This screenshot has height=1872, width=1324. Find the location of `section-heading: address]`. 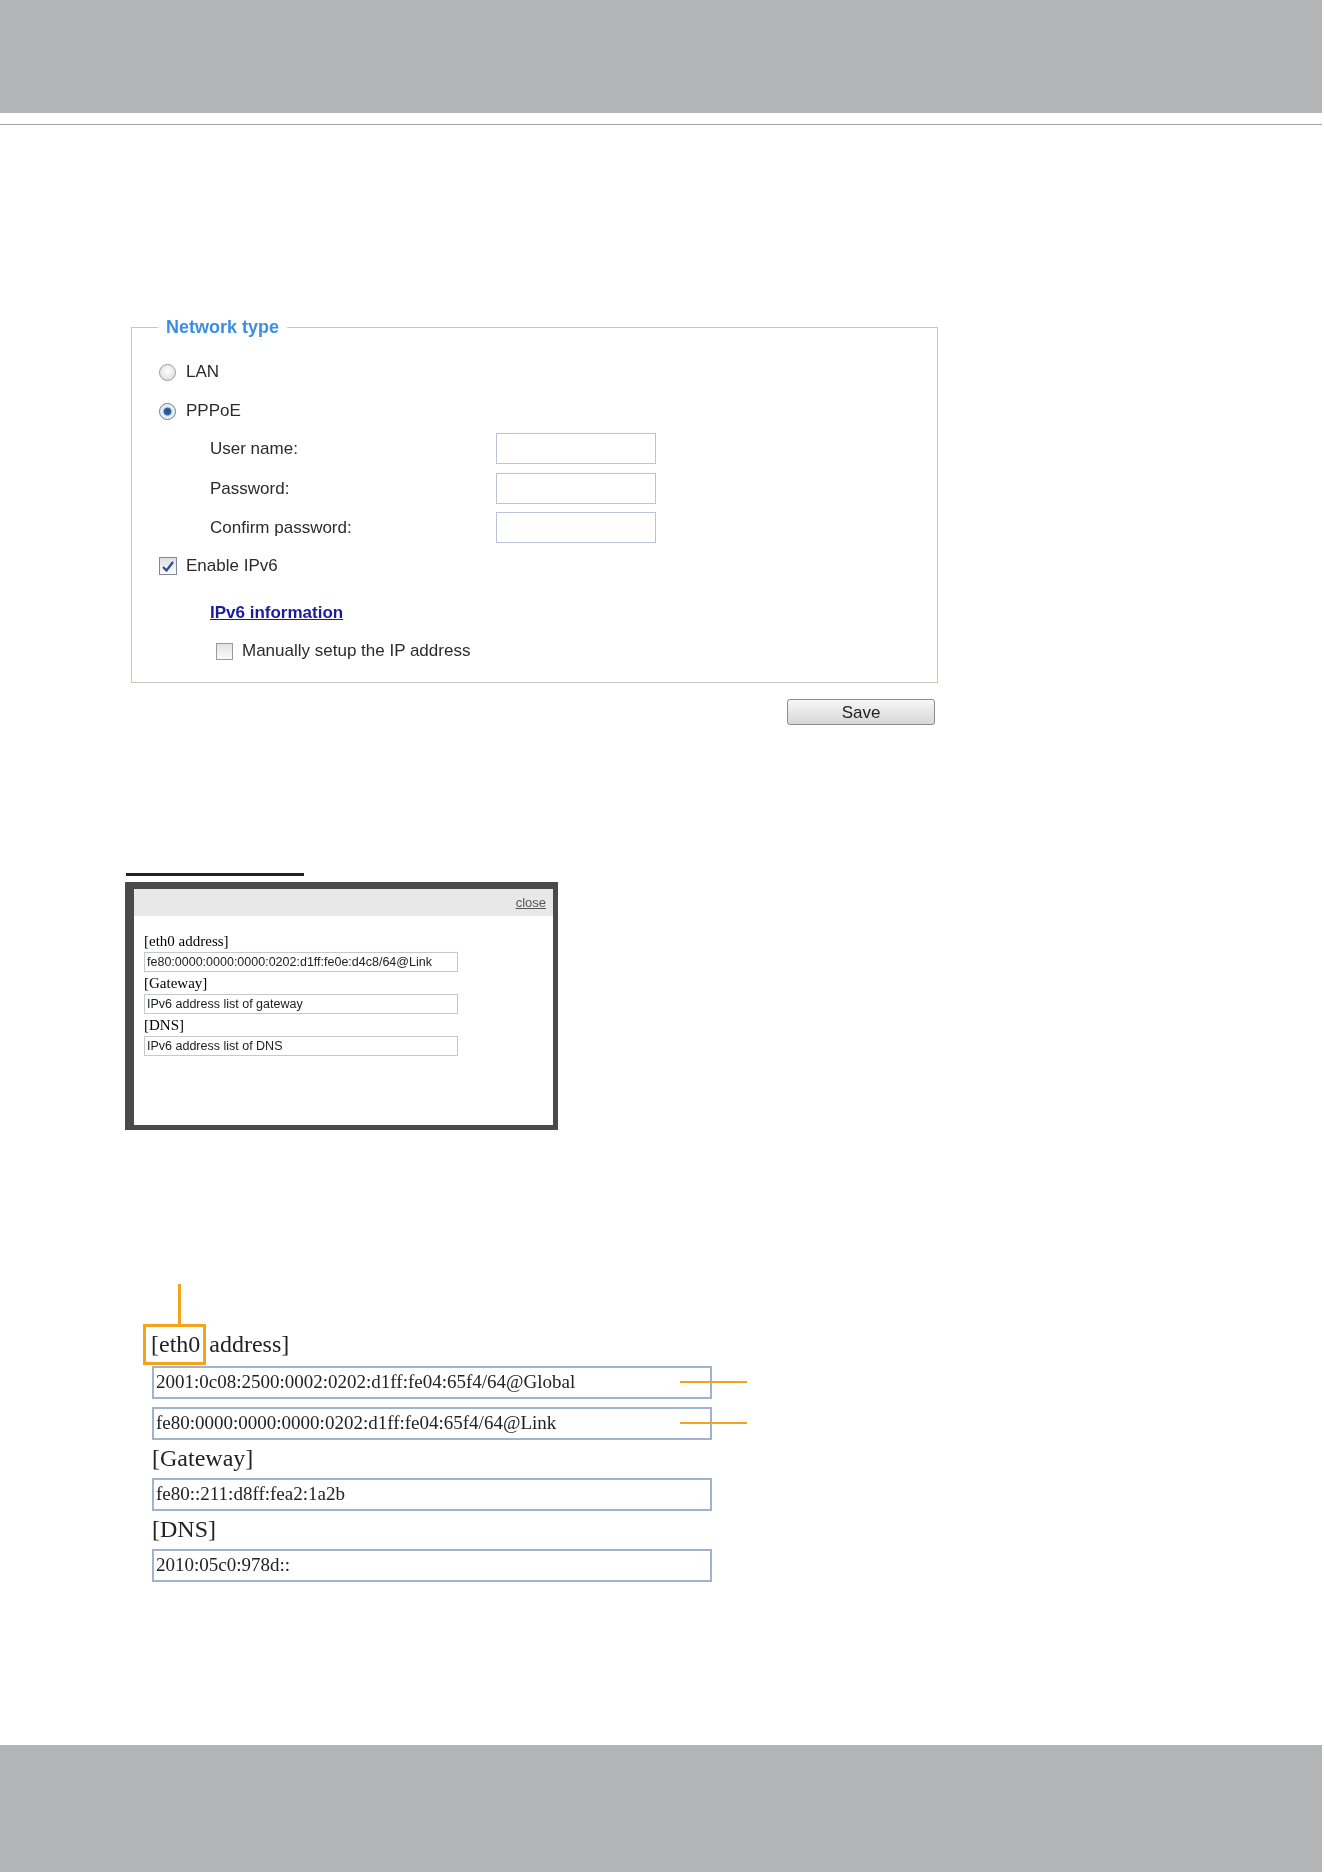

section-heading: address] is located at coordinates (249, 1344).